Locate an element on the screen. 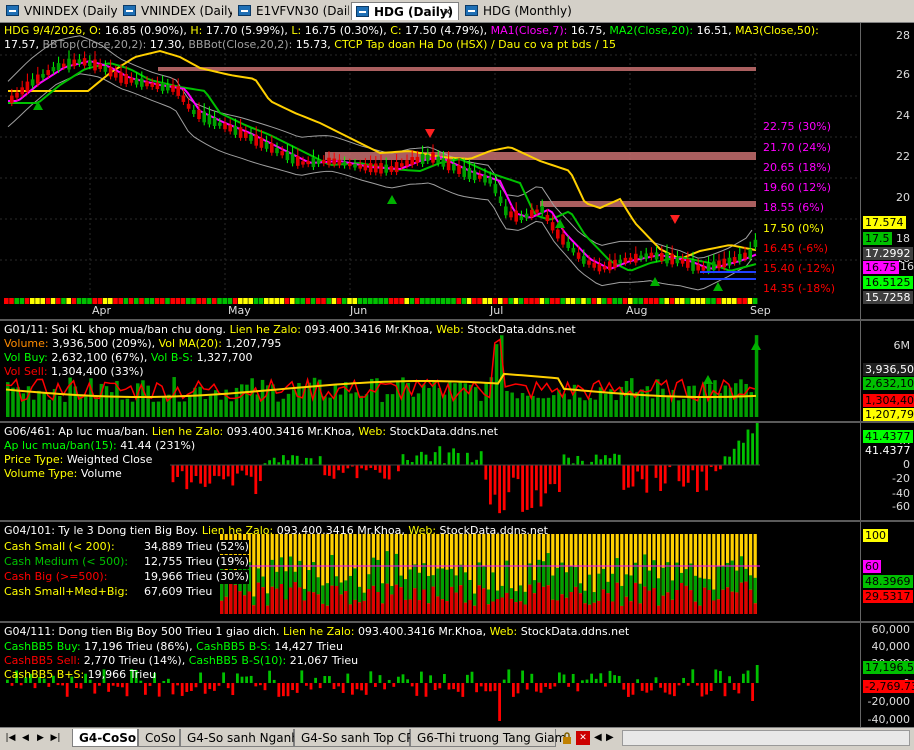 The width and height of the screenshot is (914, 750). tab-e1vfvn30-daily: E1VFVN30 (Daily) is located at coordinates (291, 11).